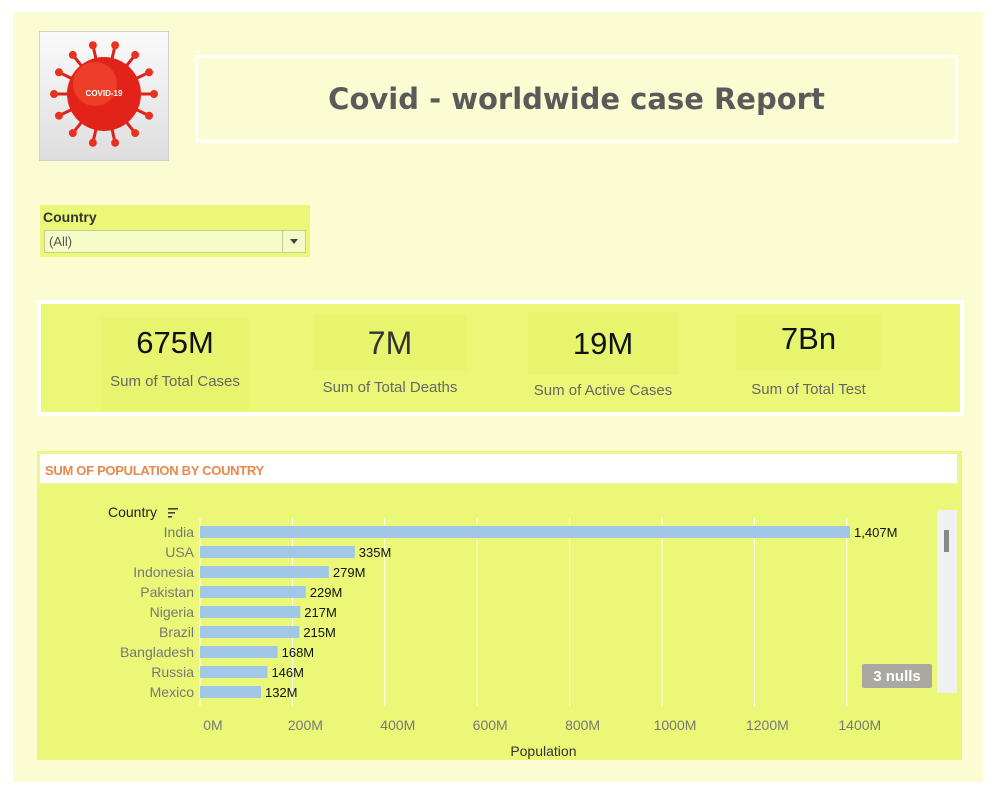 This screenshot has width=999, height=794. Describe the element at coordinates (61, 241) in the screenshot. I see `filter-selected-value: (All)` at that location.